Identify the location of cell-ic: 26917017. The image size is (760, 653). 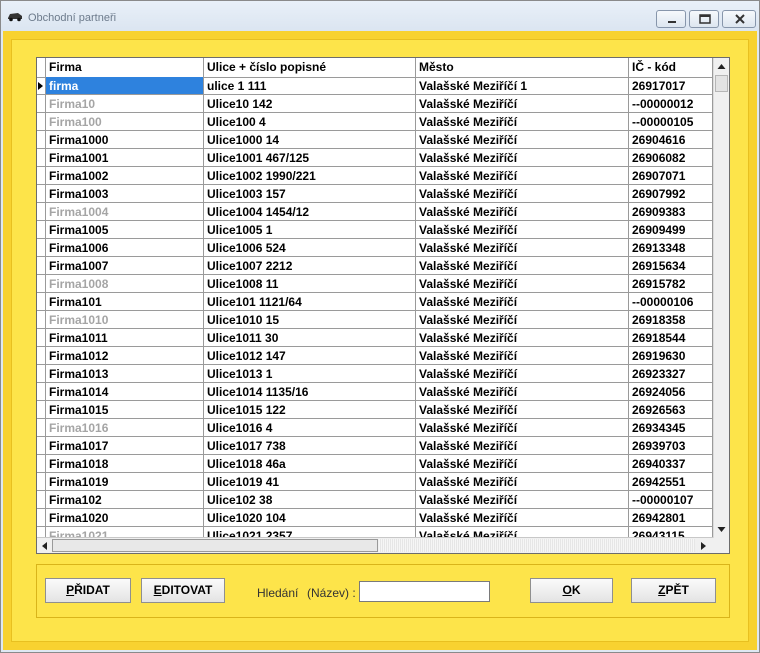
(671, 86).